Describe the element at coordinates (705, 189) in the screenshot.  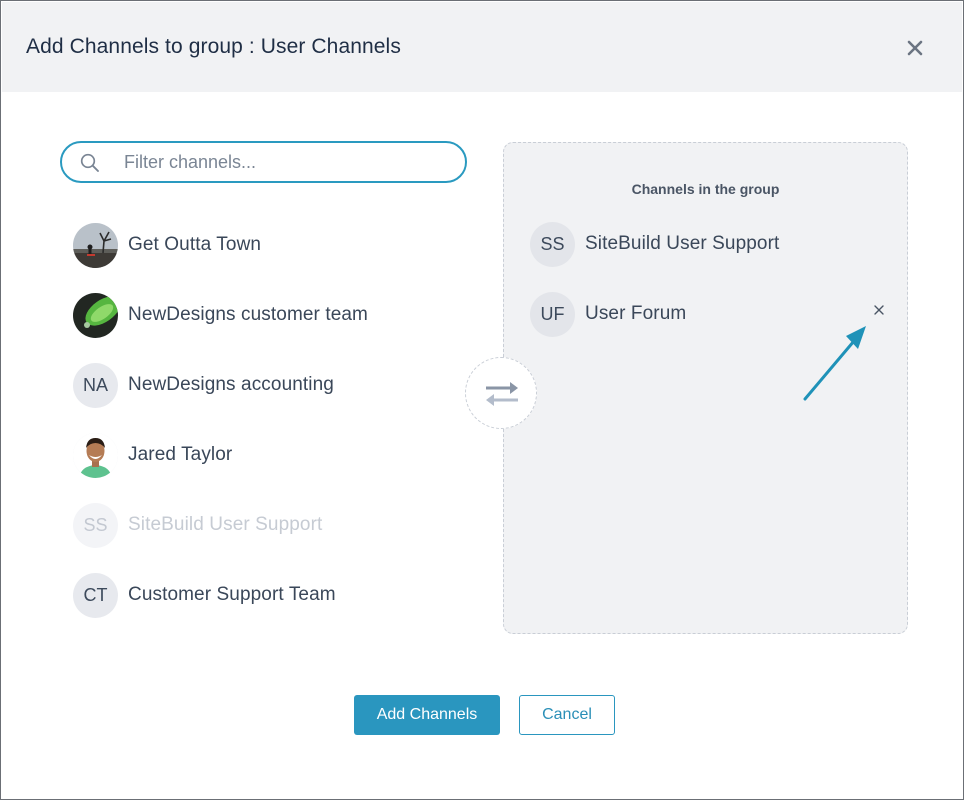
I see `group-panel-title: Channels in the group` at that location.